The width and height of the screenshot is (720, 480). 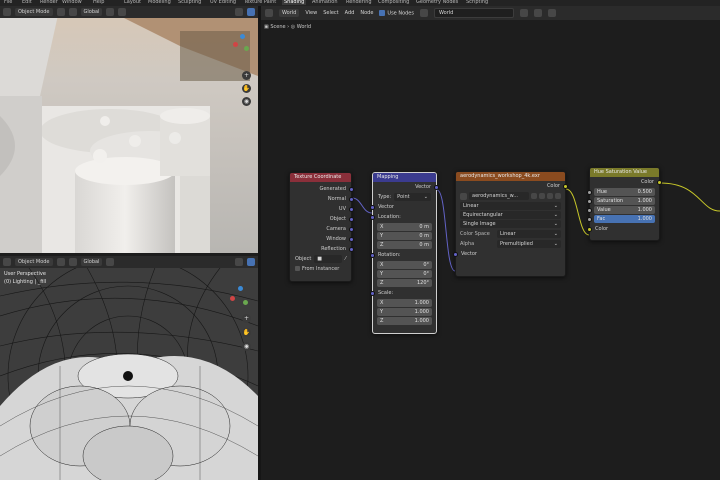 I want to click on unlink-icon, so click(x=552, y=13).